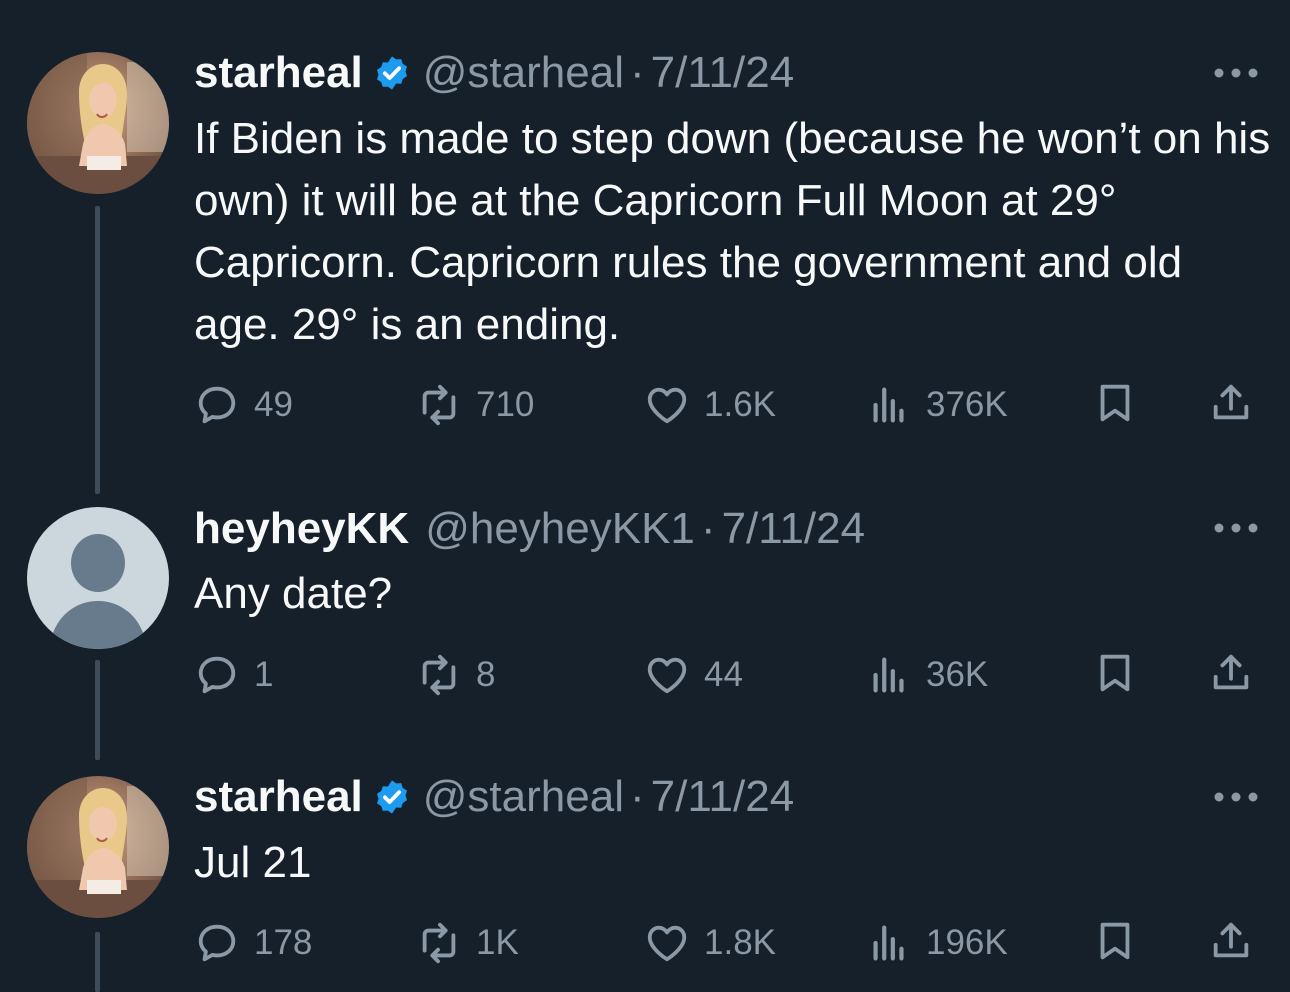  Describe the element at coordinates (301, 529) in the screenshot. I see `display-name: heyheyKK` at that location.